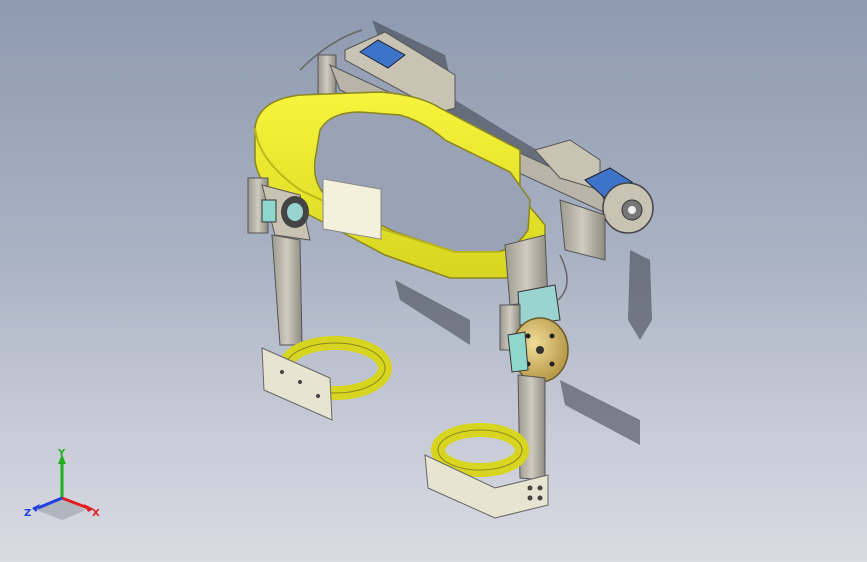 Image resolution: width=867 pixels, height=562 pixels. Describe the element at coordinates (96, 513) in the screenshot. I see `x-axis-label: X` at that location.